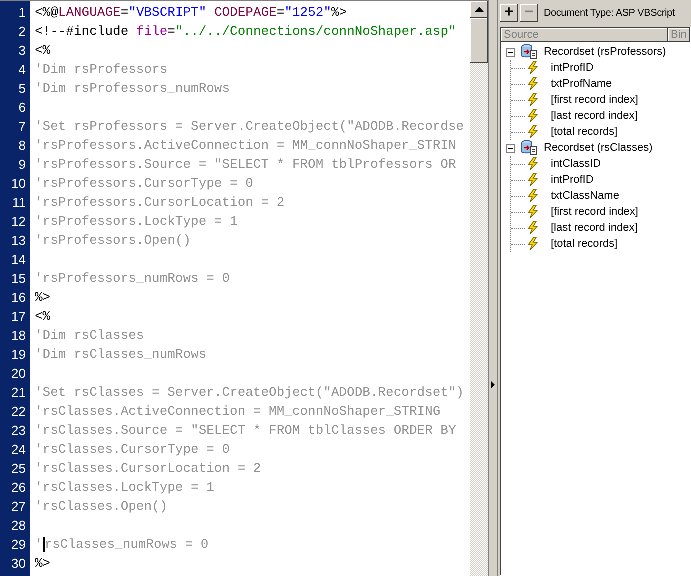 Image resolution: width=691 pixels, height=576 pixels. I want to click on document-type-label: Document Type: ASP VBScript, so click(609, 13).